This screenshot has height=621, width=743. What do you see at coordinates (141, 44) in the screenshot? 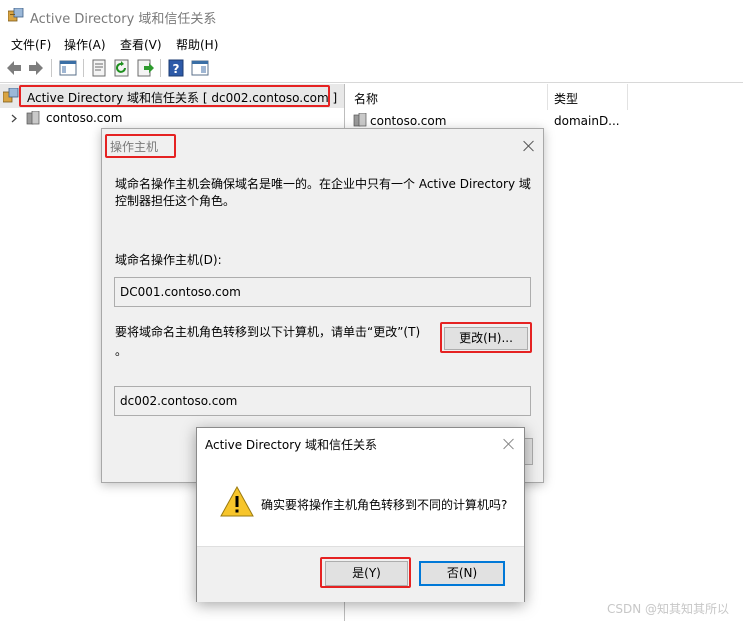
I see `menu-view: 查看(V)` at bounding box center [141, 44].